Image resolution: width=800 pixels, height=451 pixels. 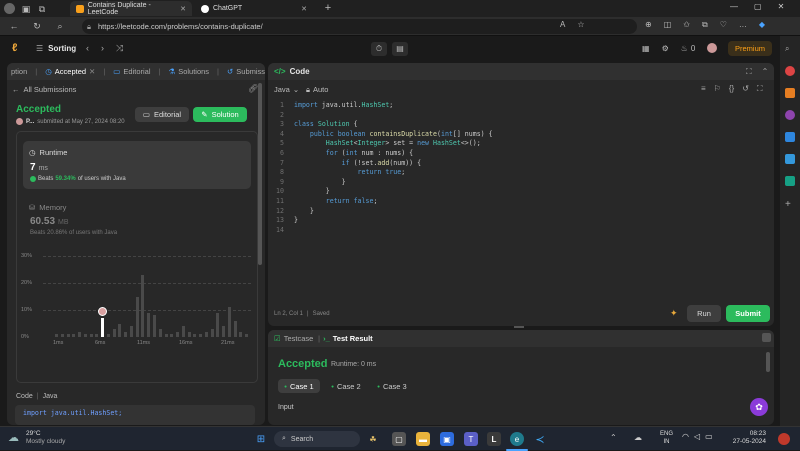 I want to click on case-1-tab: • Case 1, so click(x=299, y=386).